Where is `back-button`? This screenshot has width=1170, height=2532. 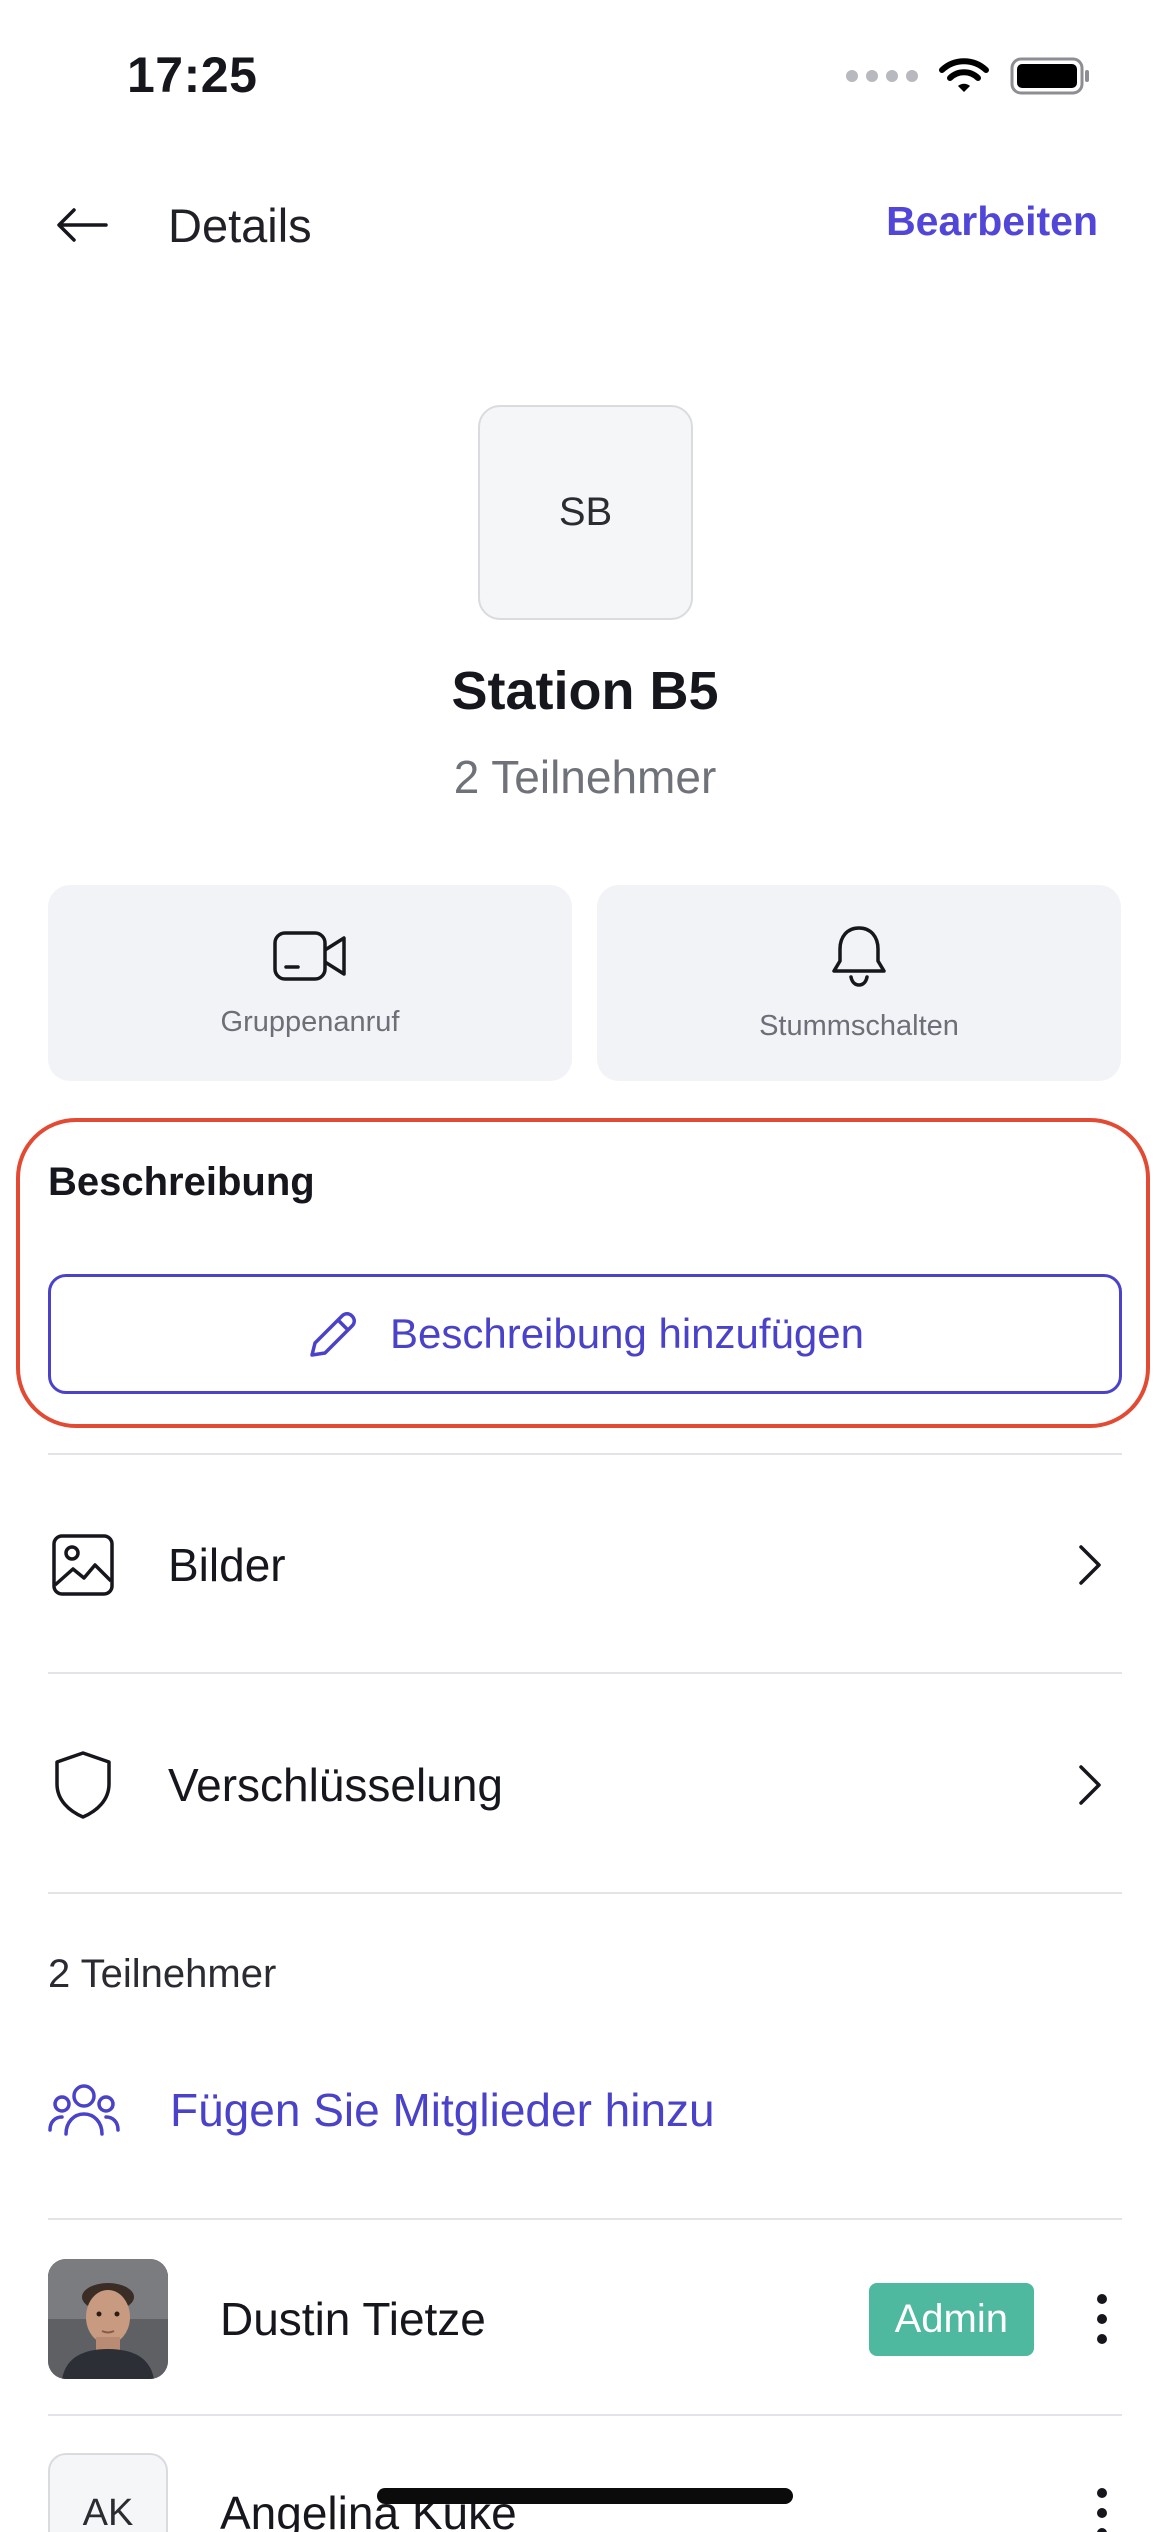
back-button is located at coordinates (82, 225).